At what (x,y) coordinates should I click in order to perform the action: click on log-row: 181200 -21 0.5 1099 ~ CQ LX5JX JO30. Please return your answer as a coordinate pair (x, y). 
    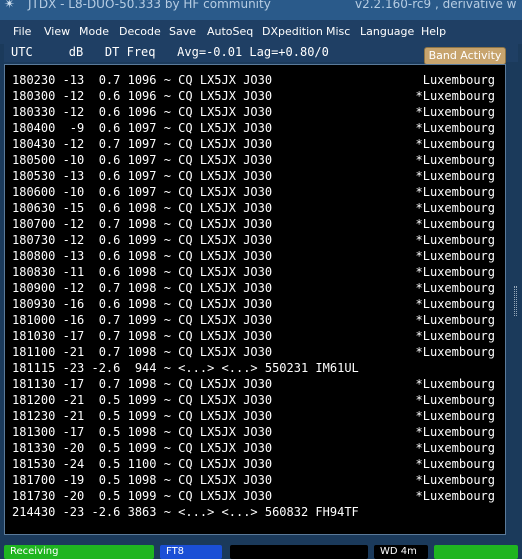
    Looking at the image, I should click on (142, 400).